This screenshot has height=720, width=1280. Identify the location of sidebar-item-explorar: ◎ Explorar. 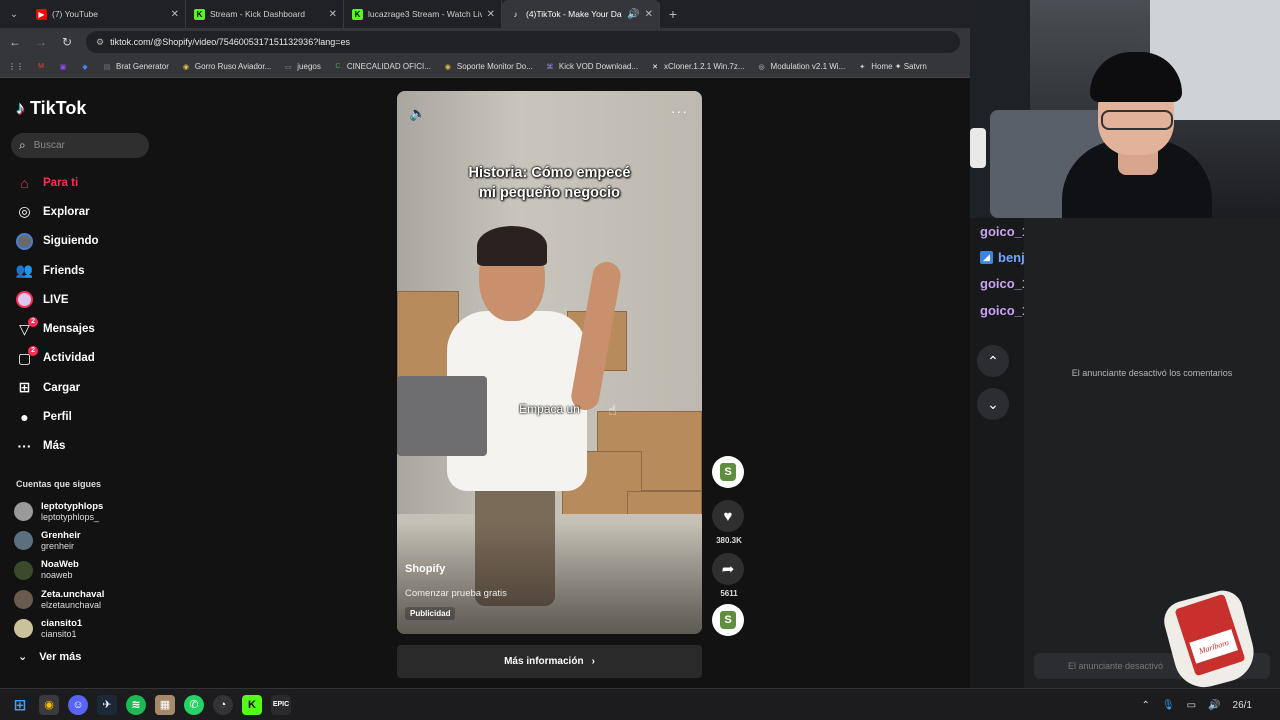
(91, 211).